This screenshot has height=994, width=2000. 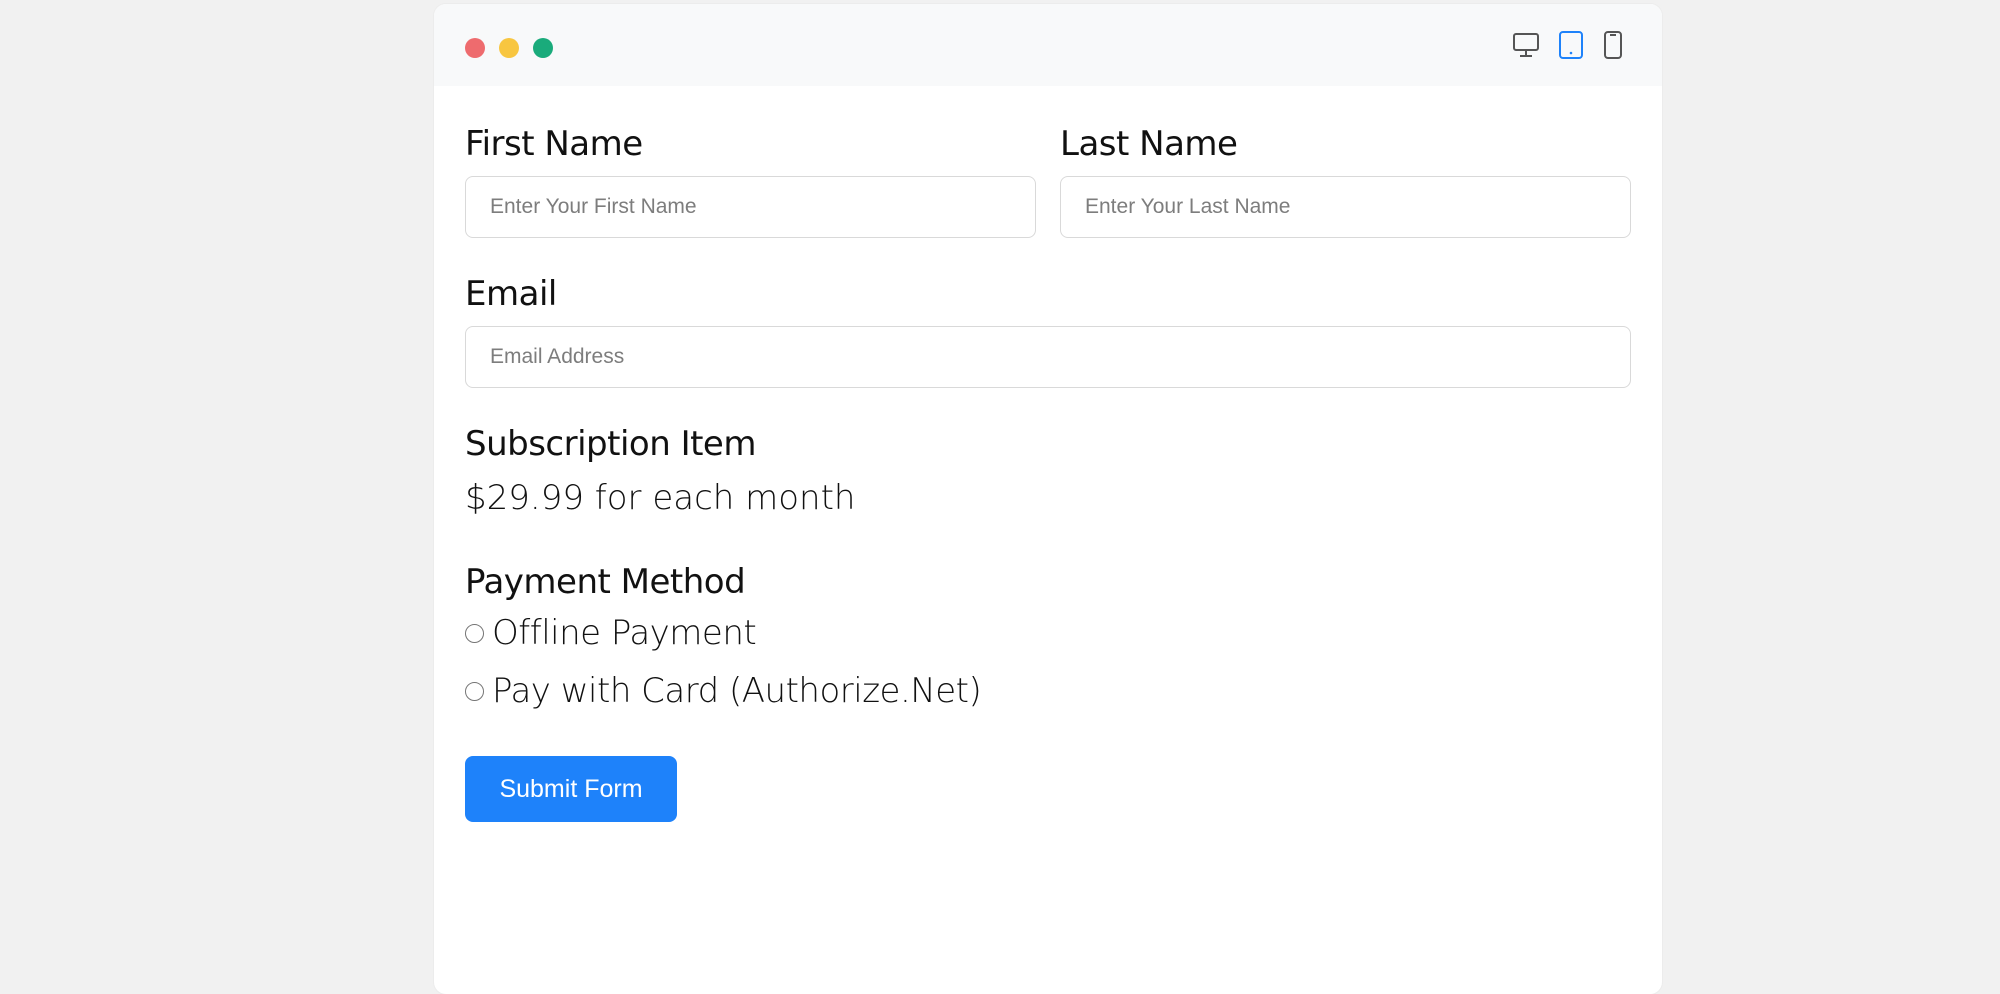 I want to click on window-titlebar, so click(x=1048, y=45).